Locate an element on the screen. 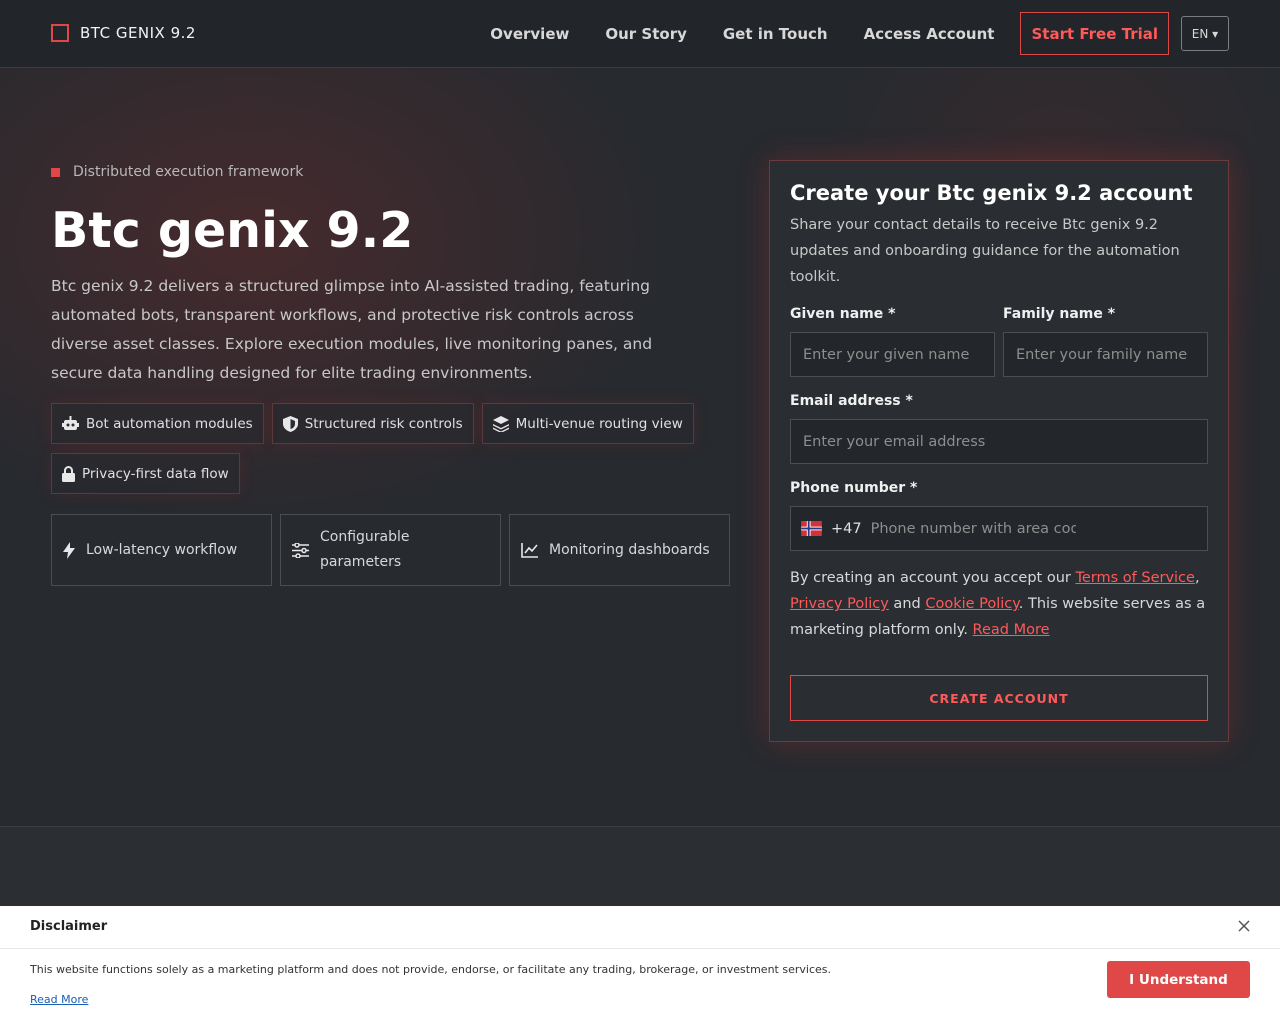 Image resolution: width=1280 pixels, height=1024 pixels. terms-of-service-link: Terms of Service is located at coordinates (1134, 578).